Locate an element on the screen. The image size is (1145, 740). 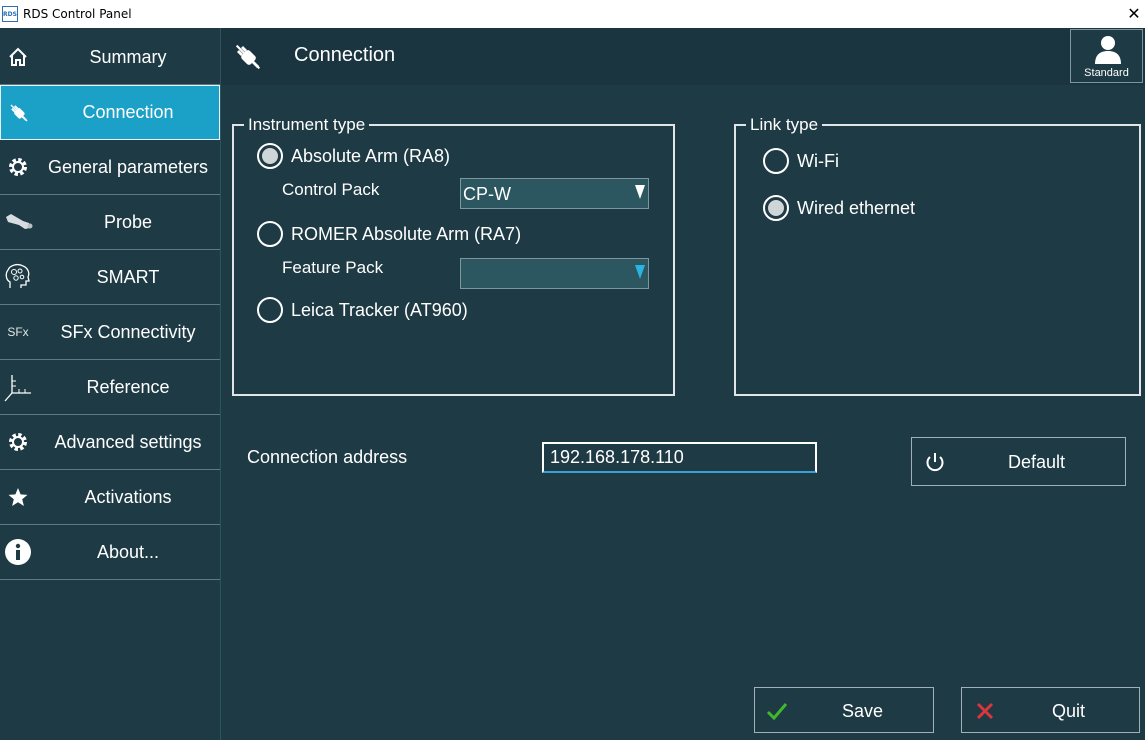
quit-button-label: Quit is located at coordinates (1069, 711).